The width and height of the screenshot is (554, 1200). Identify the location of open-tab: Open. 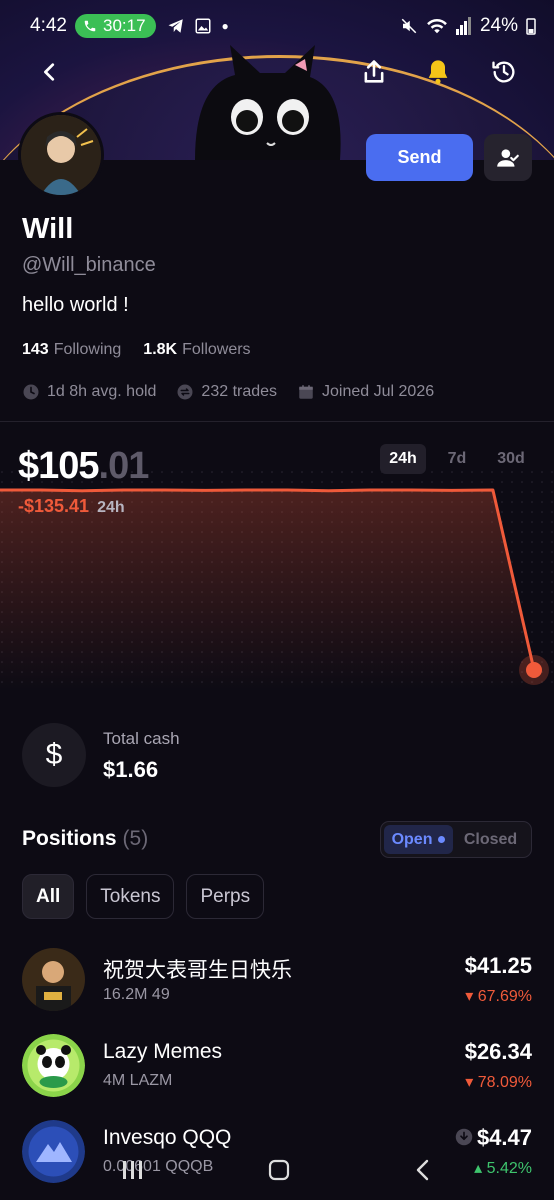
(419, 839).